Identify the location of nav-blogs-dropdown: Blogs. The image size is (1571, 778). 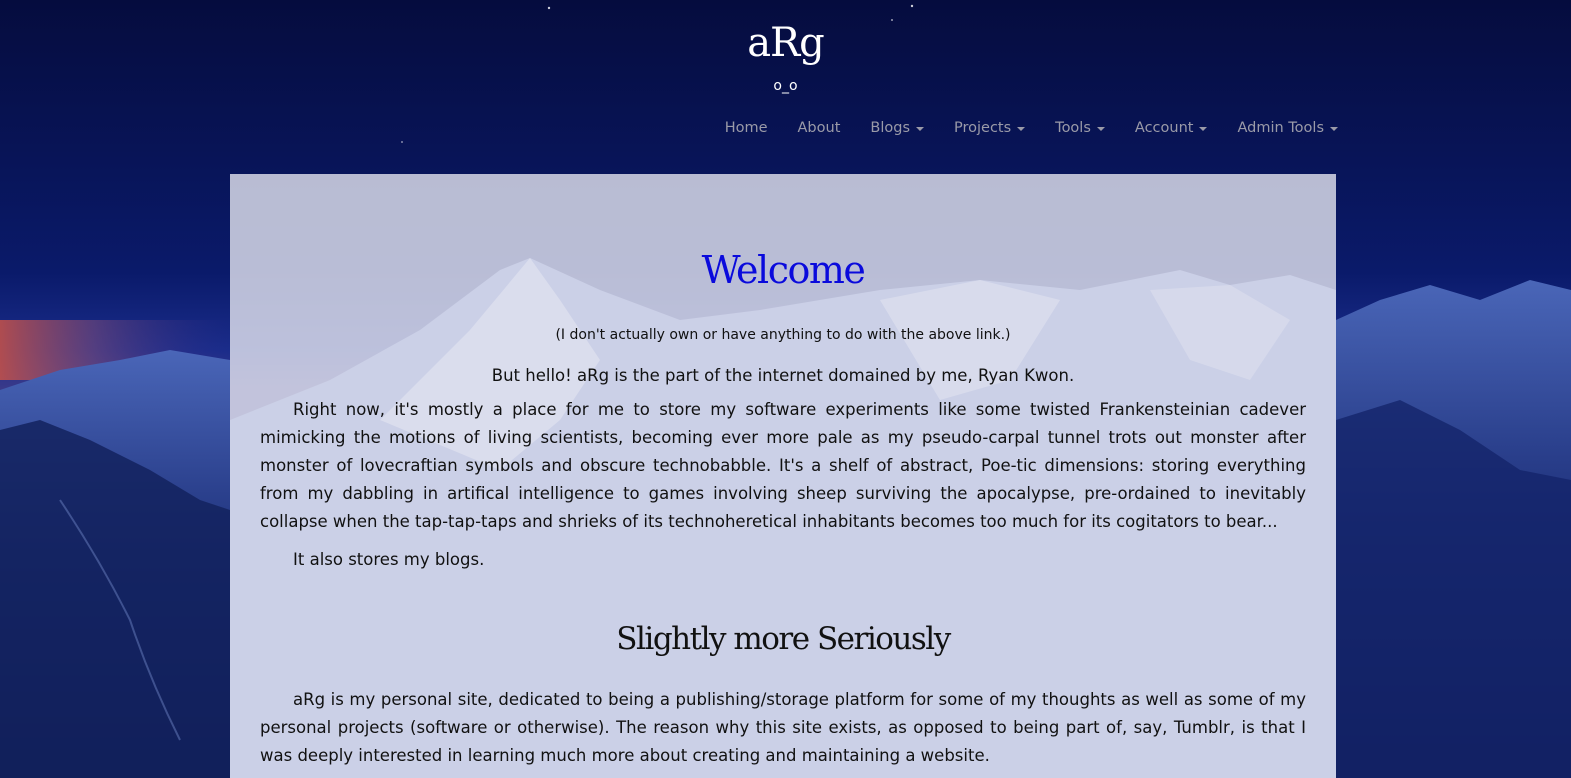
(897, 128).